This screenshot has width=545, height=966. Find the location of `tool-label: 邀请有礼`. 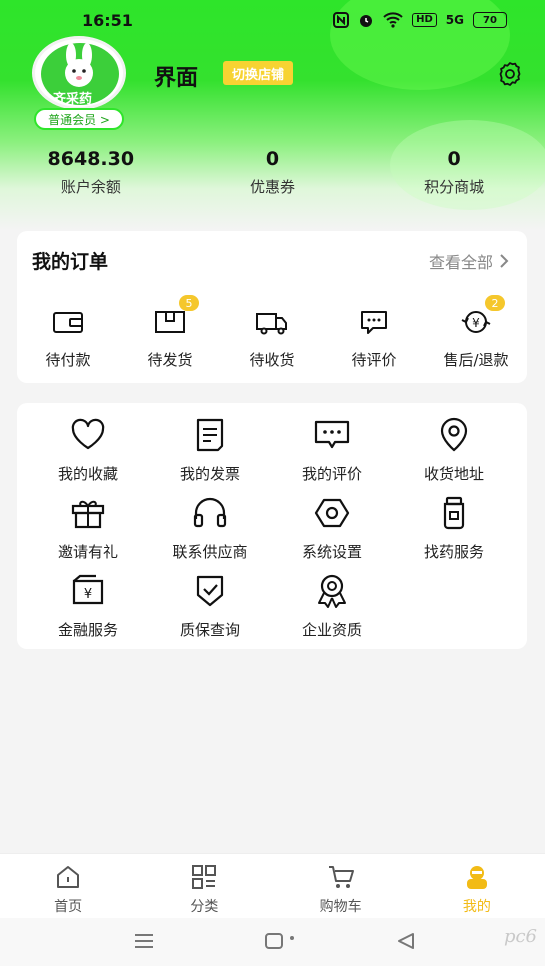

tool-label: 邀请有礼 is located at coordinates (87, 552).